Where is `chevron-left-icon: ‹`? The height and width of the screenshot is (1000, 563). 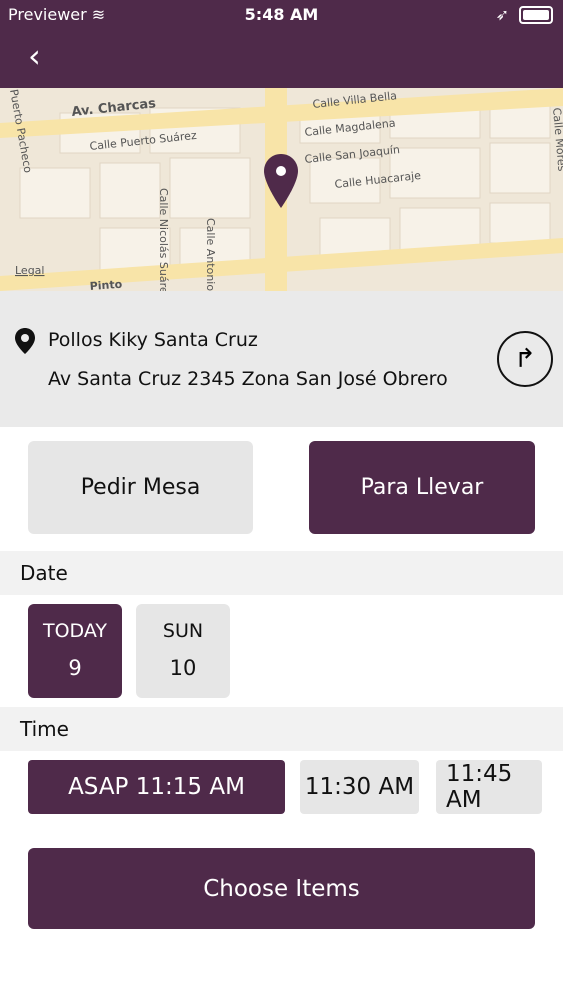
chevron-left-icon: ‹ is located at coordinates (34, 56).